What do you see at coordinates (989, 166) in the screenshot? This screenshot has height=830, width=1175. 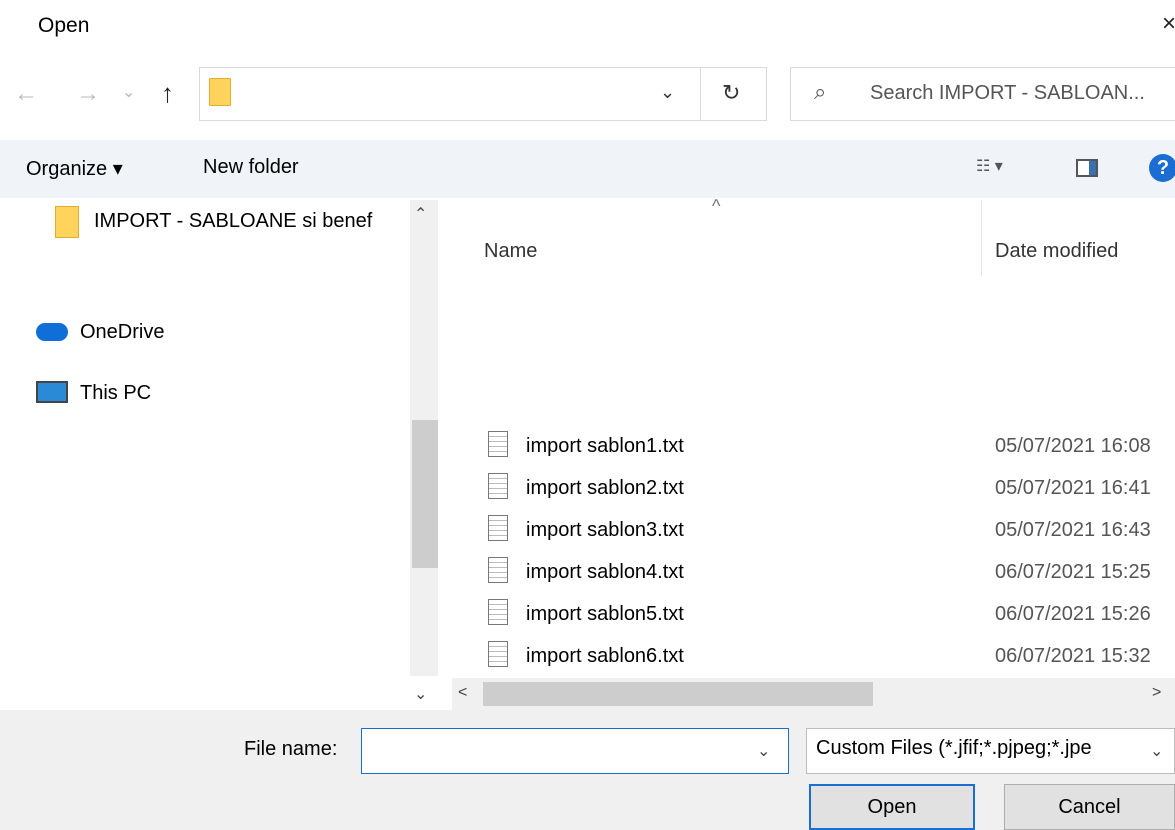 I see `change-view-icon: ☷ ▾` at bounding box center [989, 166].